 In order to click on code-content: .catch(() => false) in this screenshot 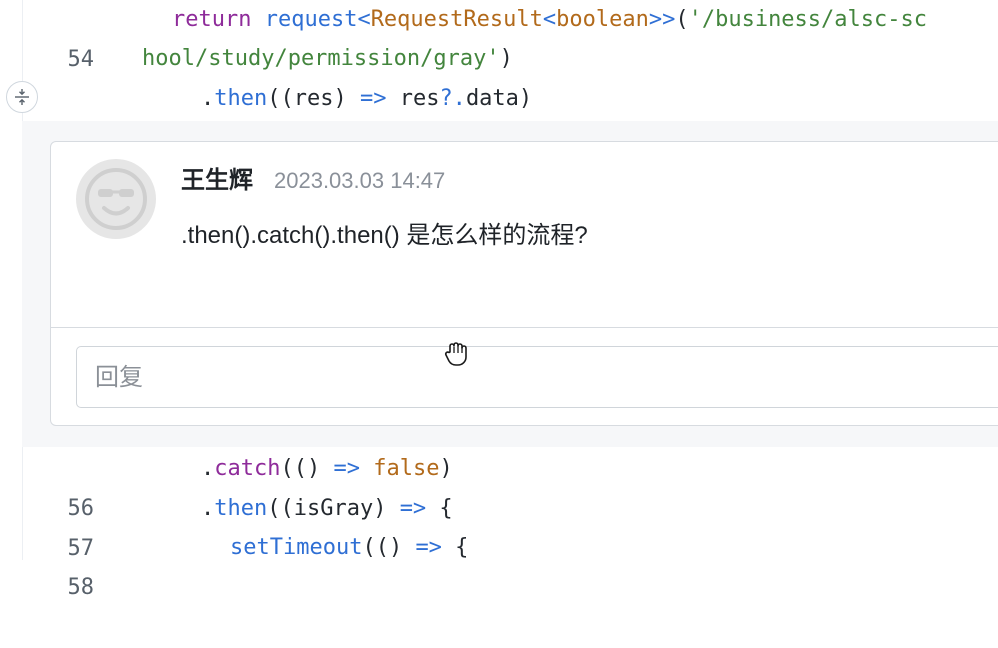, I will do `click(327, 469)`.